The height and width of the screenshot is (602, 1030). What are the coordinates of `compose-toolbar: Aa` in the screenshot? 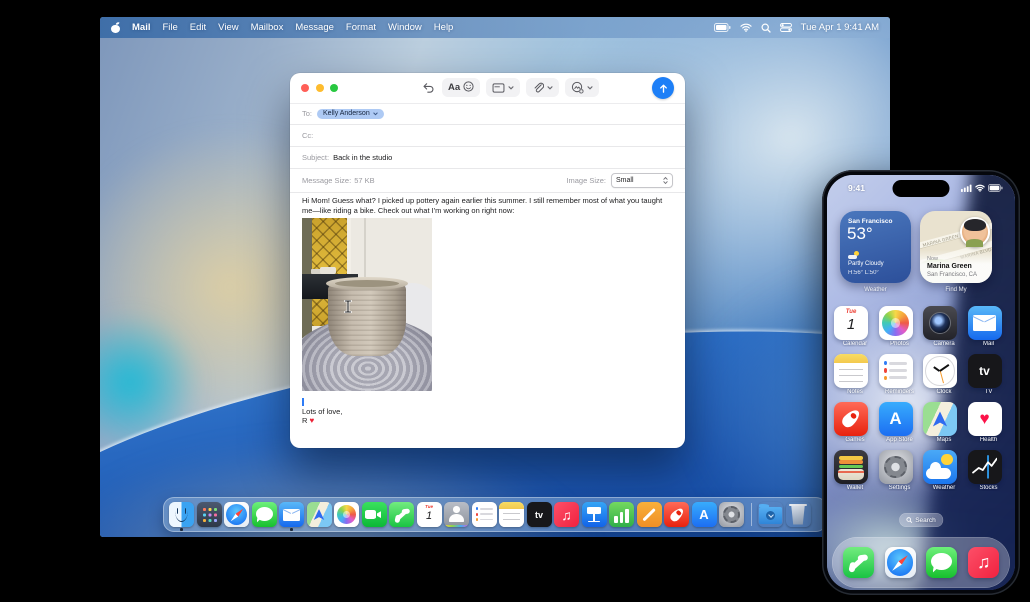 It's located at (487, 88).